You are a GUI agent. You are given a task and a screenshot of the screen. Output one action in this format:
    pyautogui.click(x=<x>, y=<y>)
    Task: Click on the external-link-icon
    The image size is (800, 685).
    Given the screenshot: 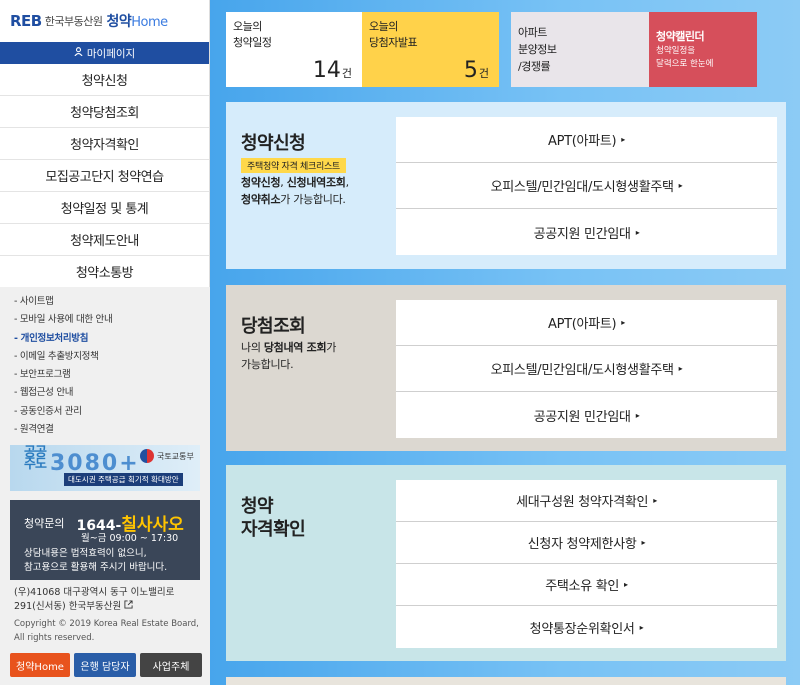 What is the action you would take?
    pyautogui.click(x=128, y=606)
    